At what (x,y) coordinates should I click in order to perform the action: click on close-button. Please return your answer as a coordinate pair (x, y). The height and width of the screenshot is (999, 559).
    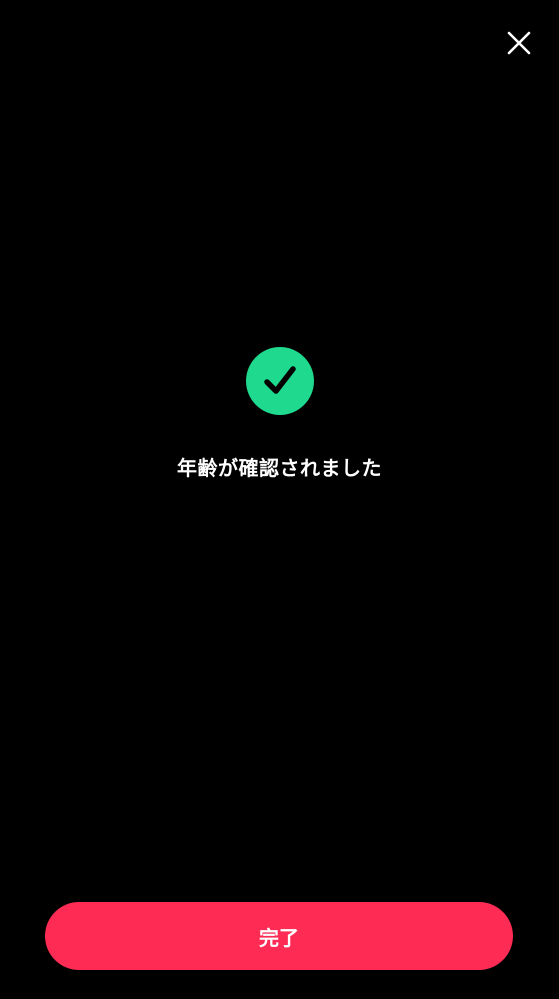
    Looking at the image, I should click on (519, 43).